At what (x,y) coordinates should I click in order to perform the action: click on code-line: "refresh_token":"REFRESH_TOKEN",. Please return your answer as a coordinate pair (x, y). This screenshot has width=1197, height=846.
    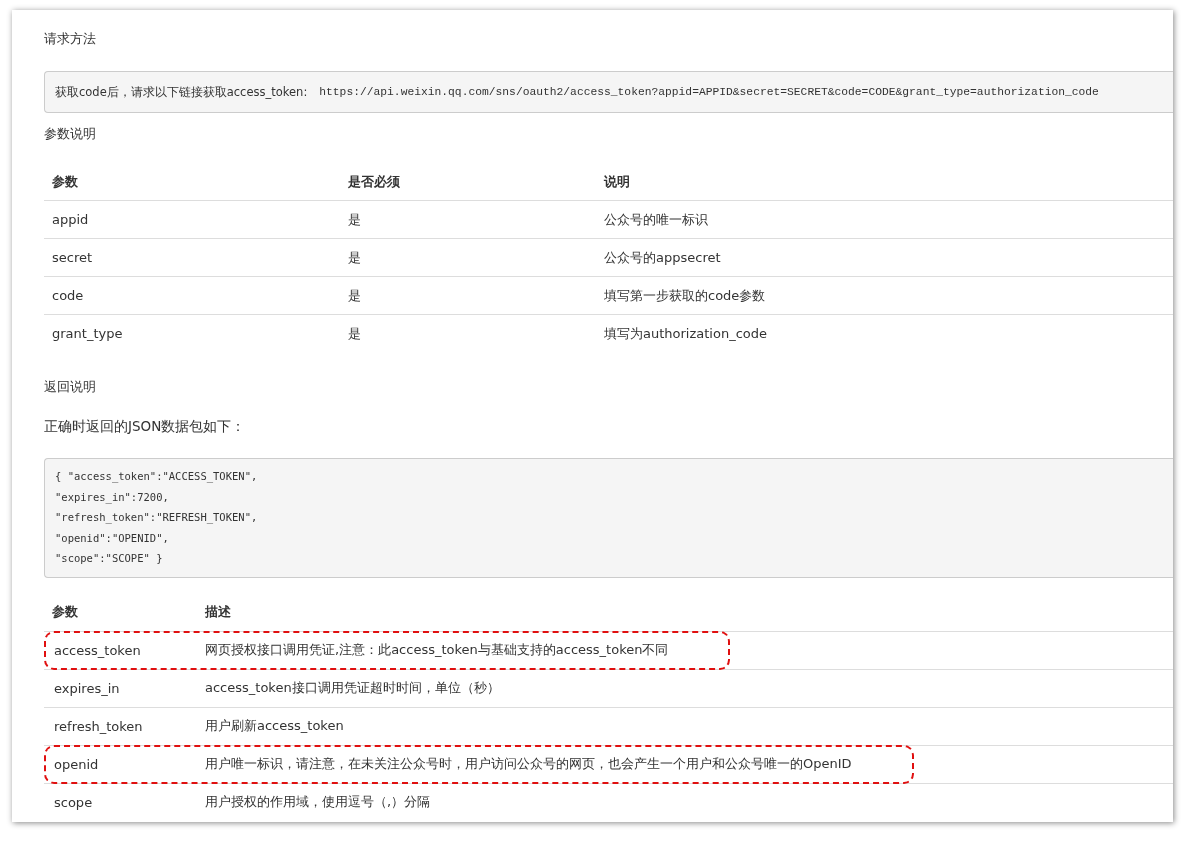
    Looking at the image, I should click on (157, 518).